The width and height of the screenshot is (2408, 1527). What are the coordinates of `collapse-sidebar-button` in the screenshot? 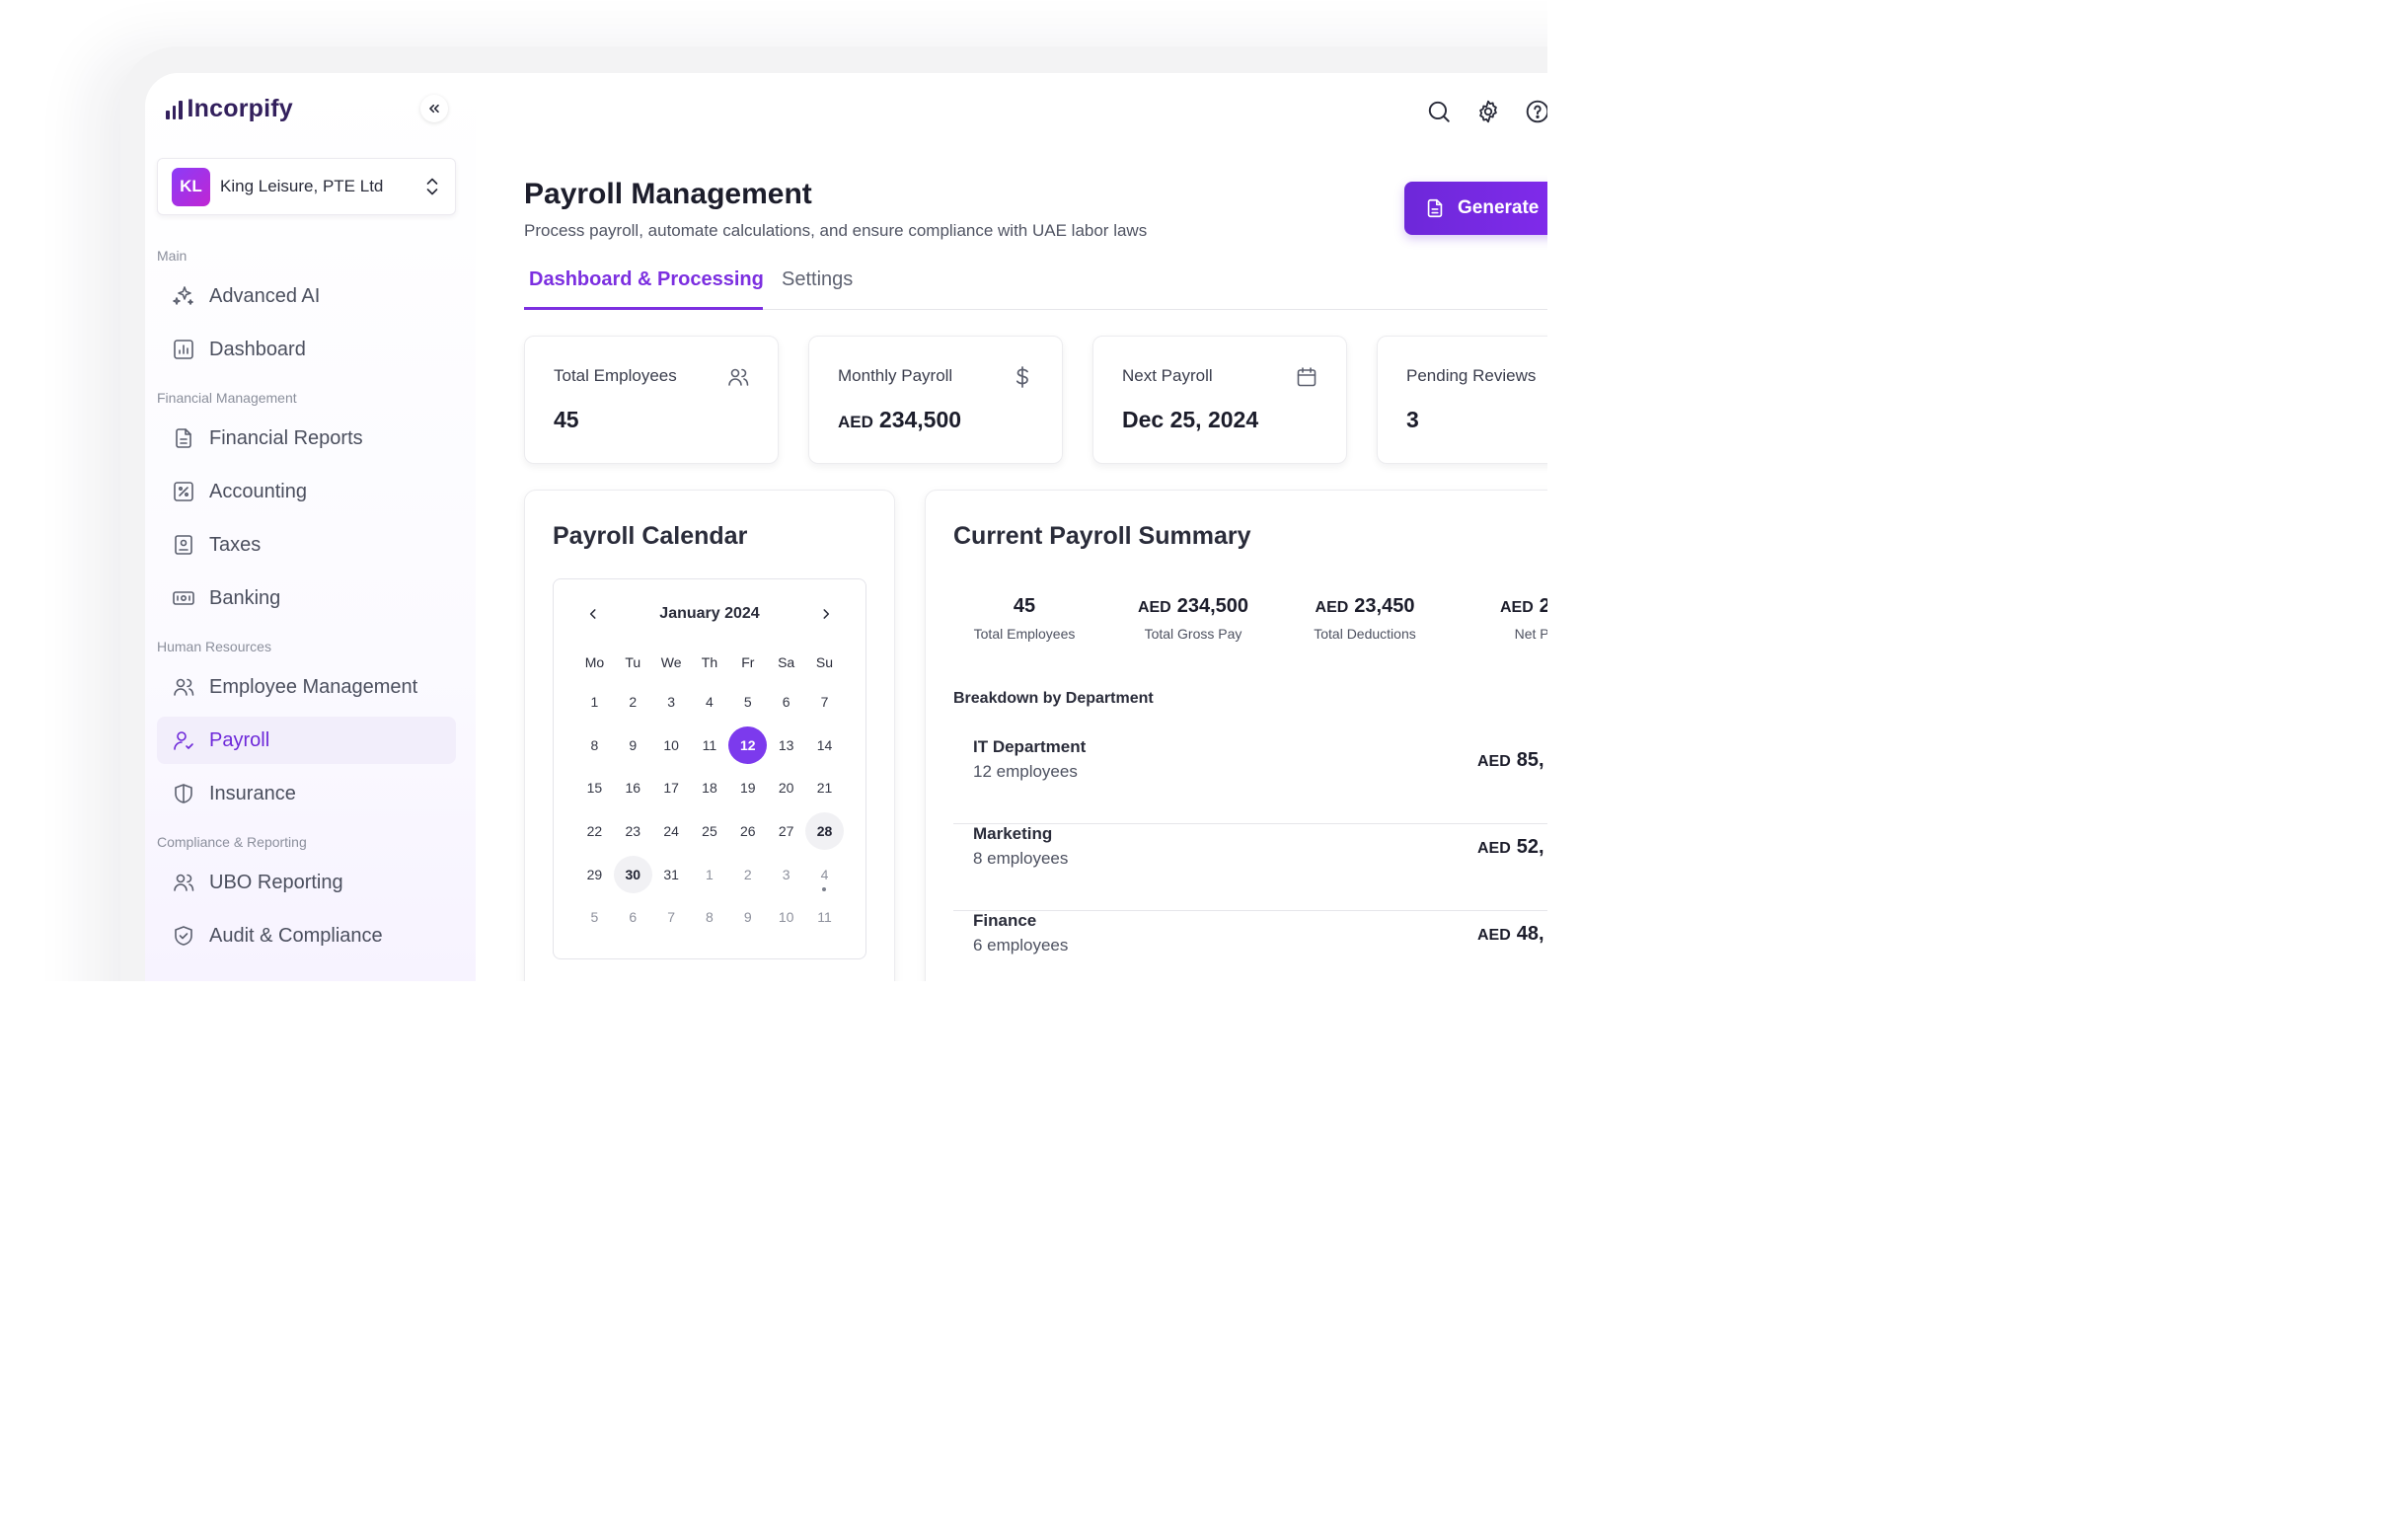 It's located at (434, 109).